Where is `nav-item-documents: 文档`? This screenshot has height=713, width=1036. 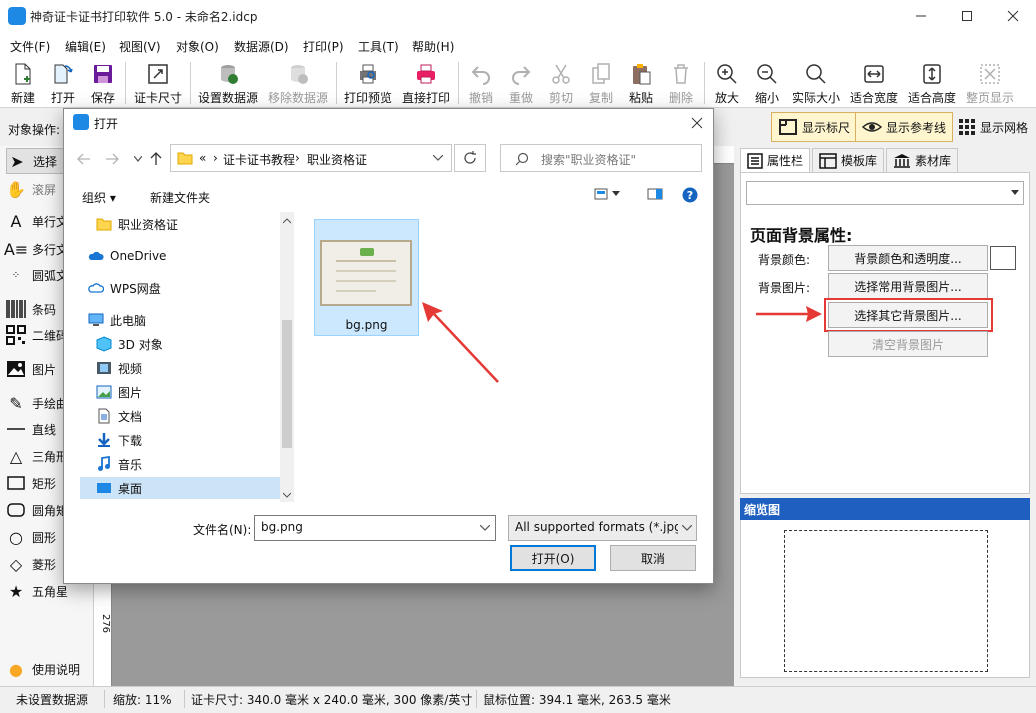 nav-item-documents: 文档 is located at coordinates (119, 416).